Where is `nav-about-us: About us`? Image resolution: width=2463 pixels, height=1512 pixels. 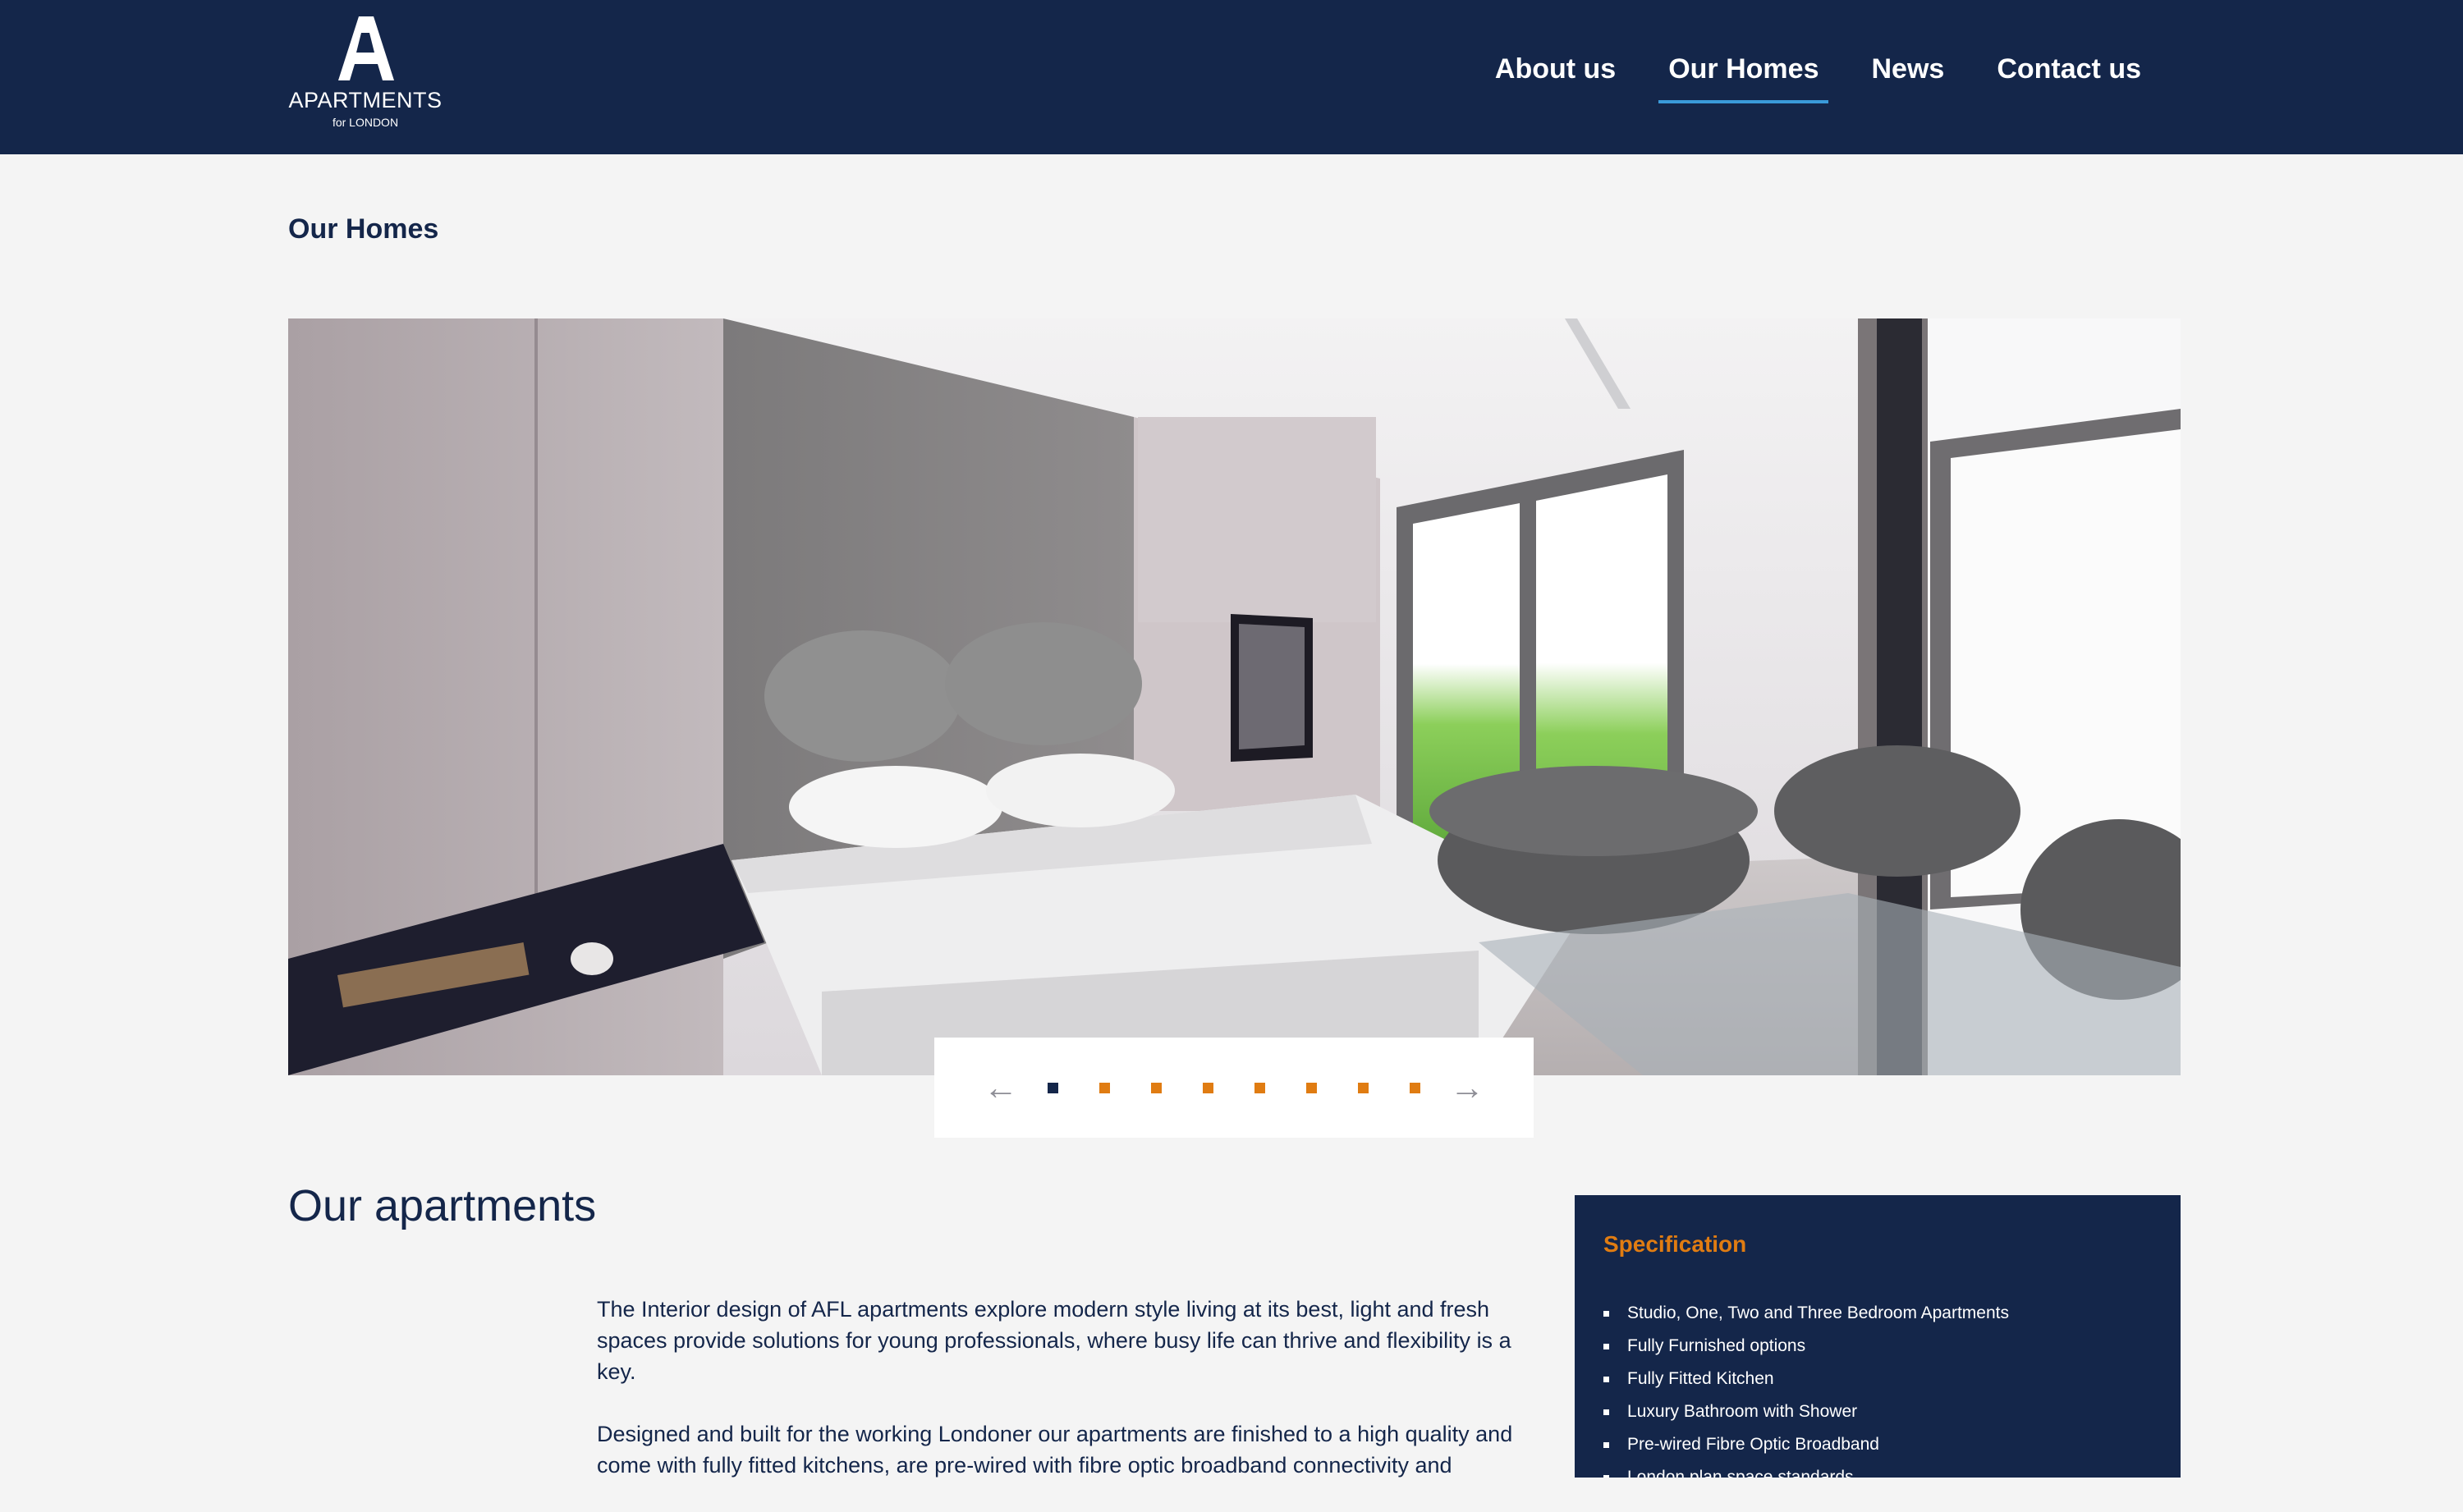
nav-about-us: About us is located at coordinates (1555, 69).